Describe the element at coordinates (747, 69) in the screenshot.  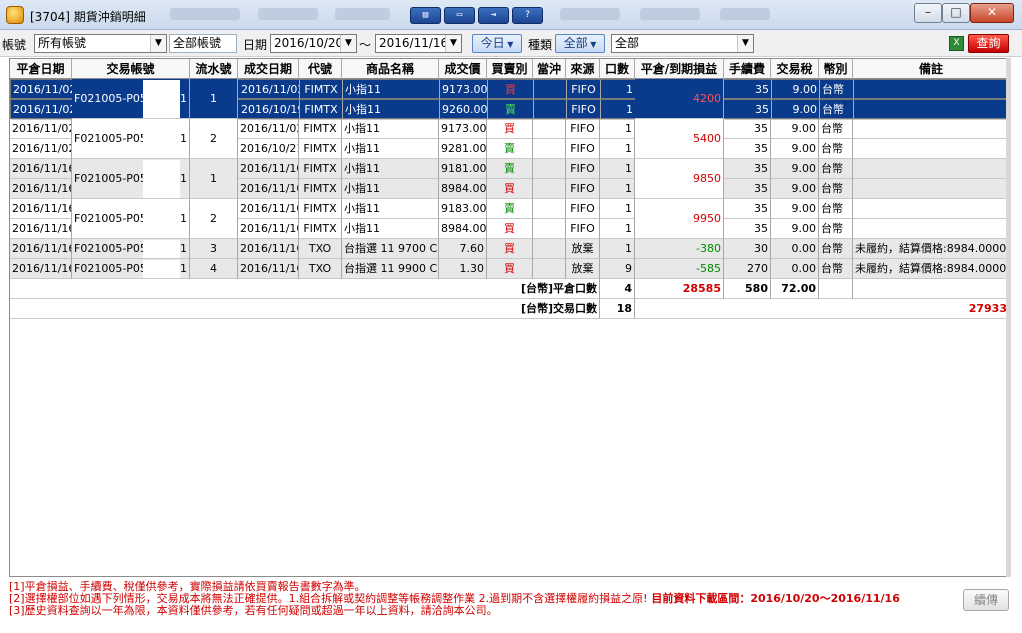
I see `col-fee: 手續費` at that location.